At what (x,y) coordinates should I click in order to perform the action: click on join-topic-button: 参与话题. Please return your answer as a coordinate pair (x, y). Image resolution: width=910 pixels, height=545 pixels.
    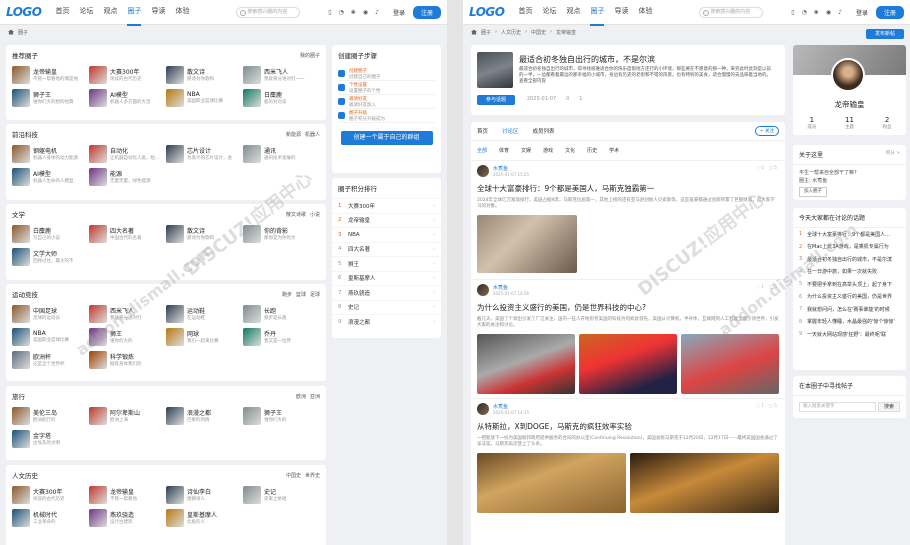
    Looking at the image, I should click on (496, 100).